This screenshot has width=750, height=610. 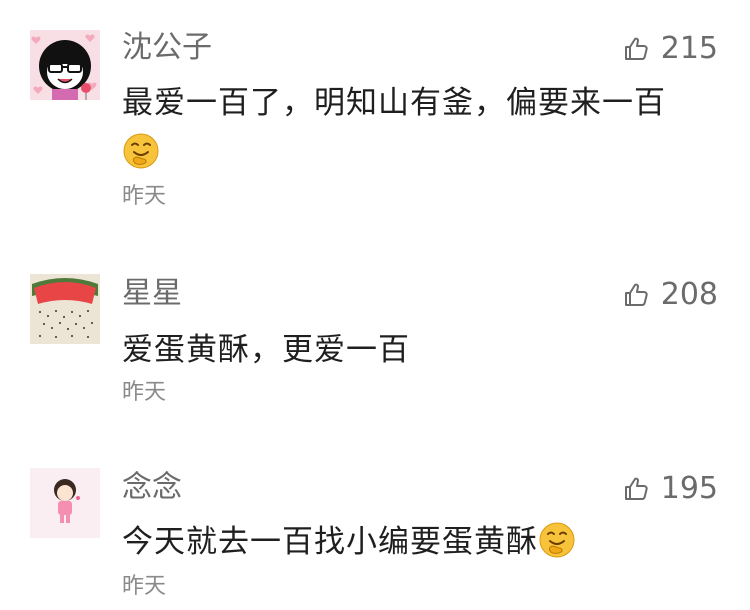 I want to click on like-count: 195, so click(x=689, y=488).